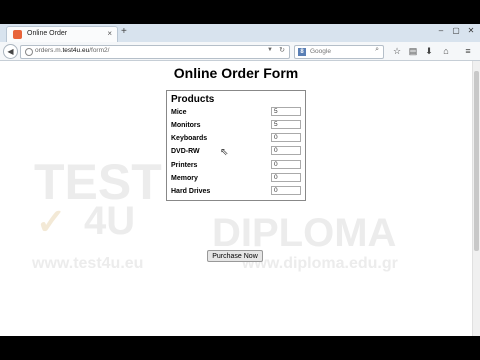 This screenshot has height=360, width=480. I want to click on back-button: ◀, so click(10, 51).